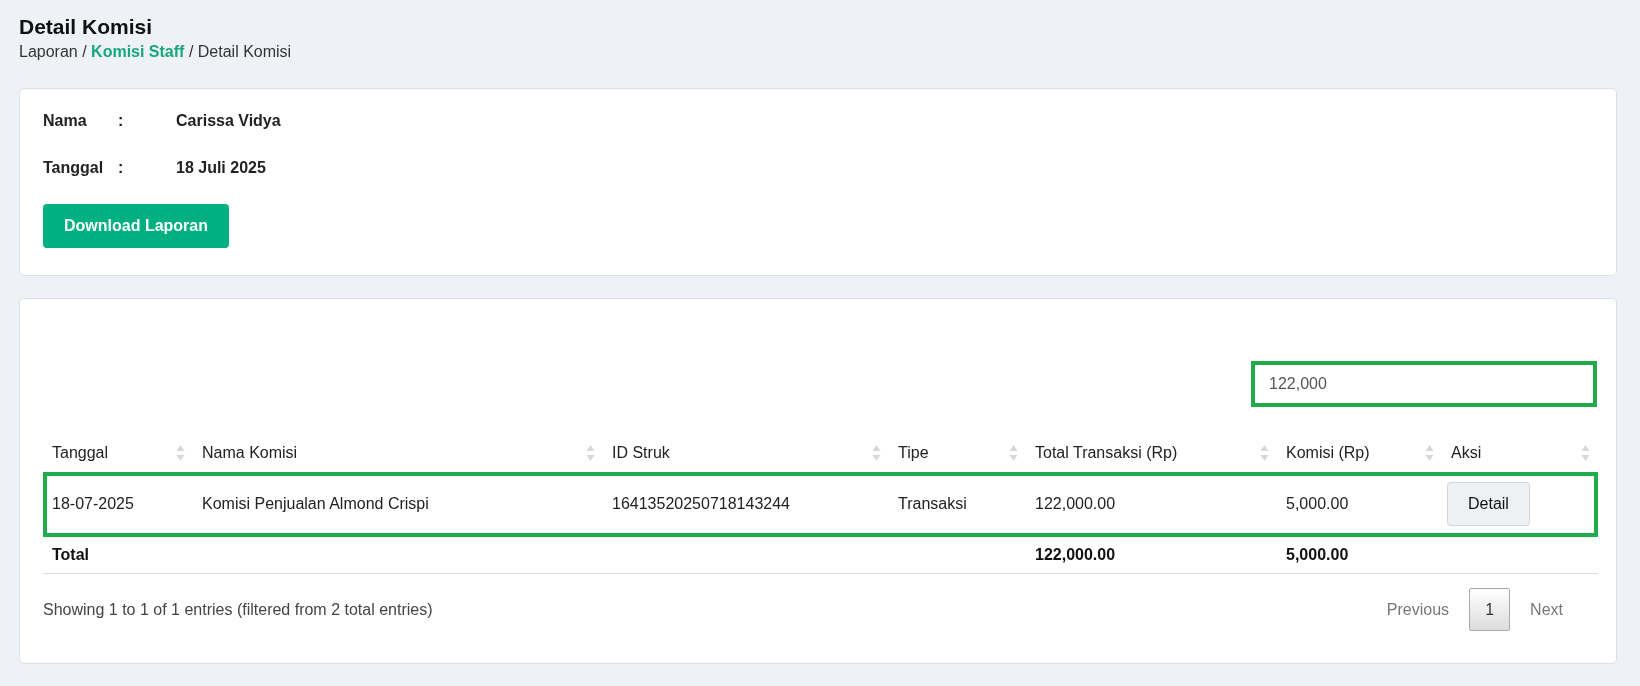 The width and height of the screenshot is (1640, 686). I want to click on table-cell: 5,000.00, so click(1317, 503).